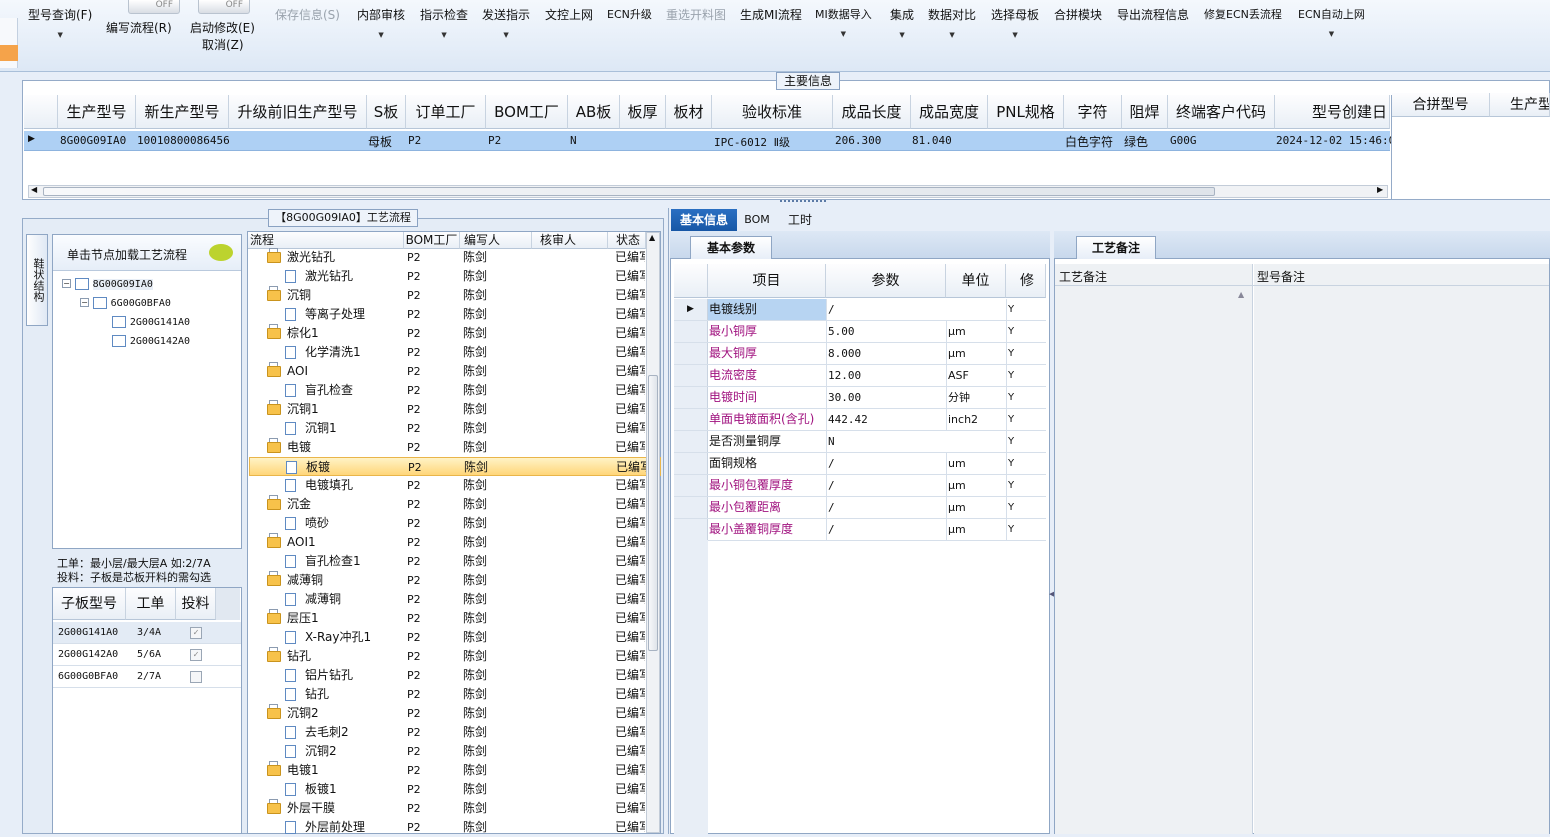 The width and height of the screenshot is (1550, 837). I want to click on flow-row: 喷砂 P2 陈剑 已编写, so click(455, 523).